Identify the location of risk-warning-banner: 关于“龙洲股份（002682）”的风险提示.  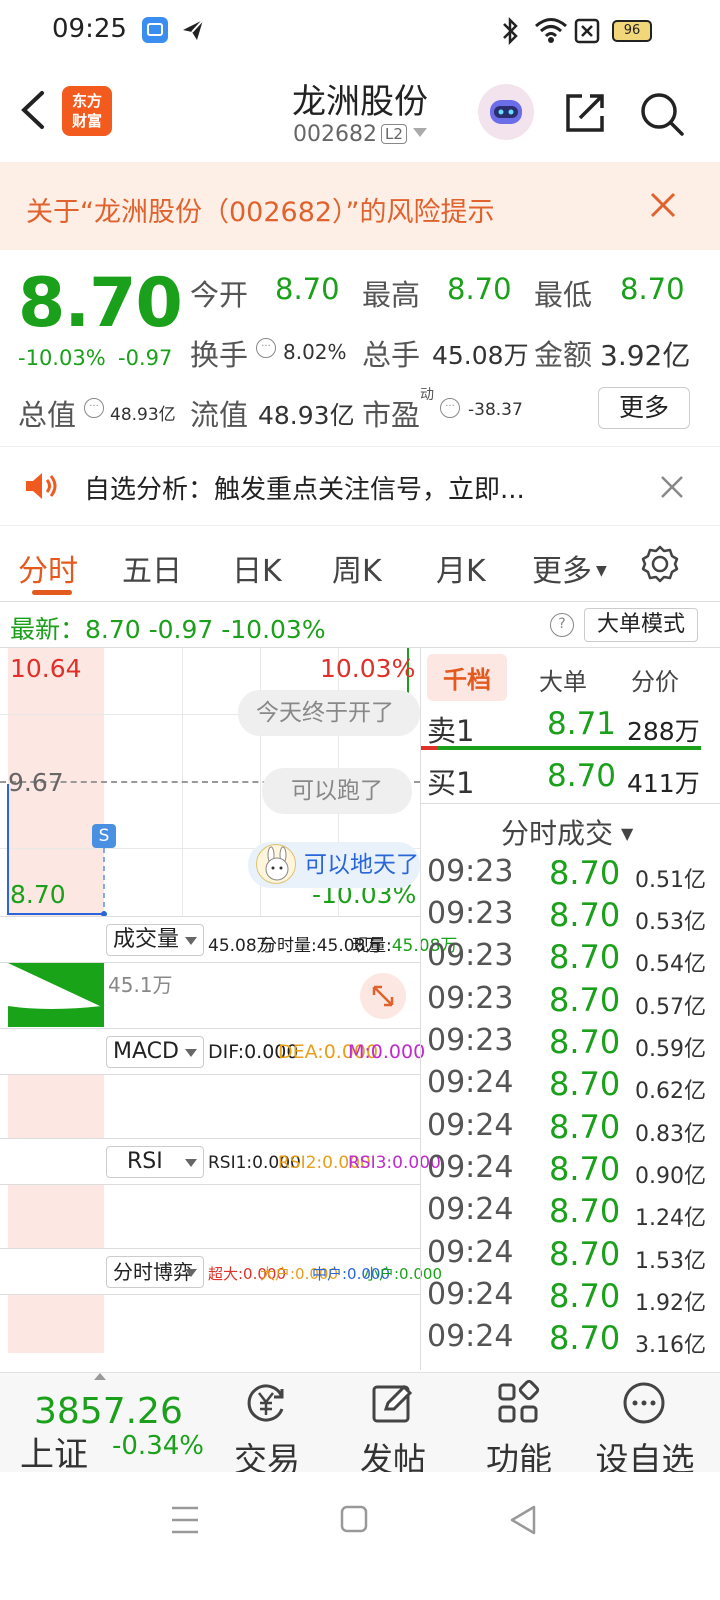
(360, 206).